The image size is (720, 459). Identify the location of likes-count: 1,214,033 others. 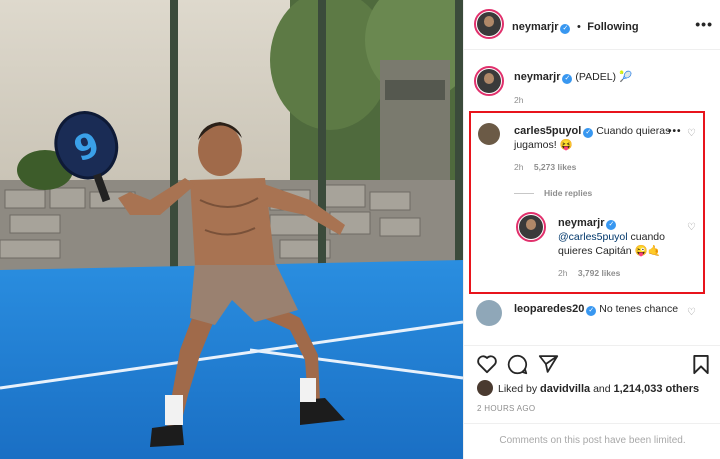
(657, 389).